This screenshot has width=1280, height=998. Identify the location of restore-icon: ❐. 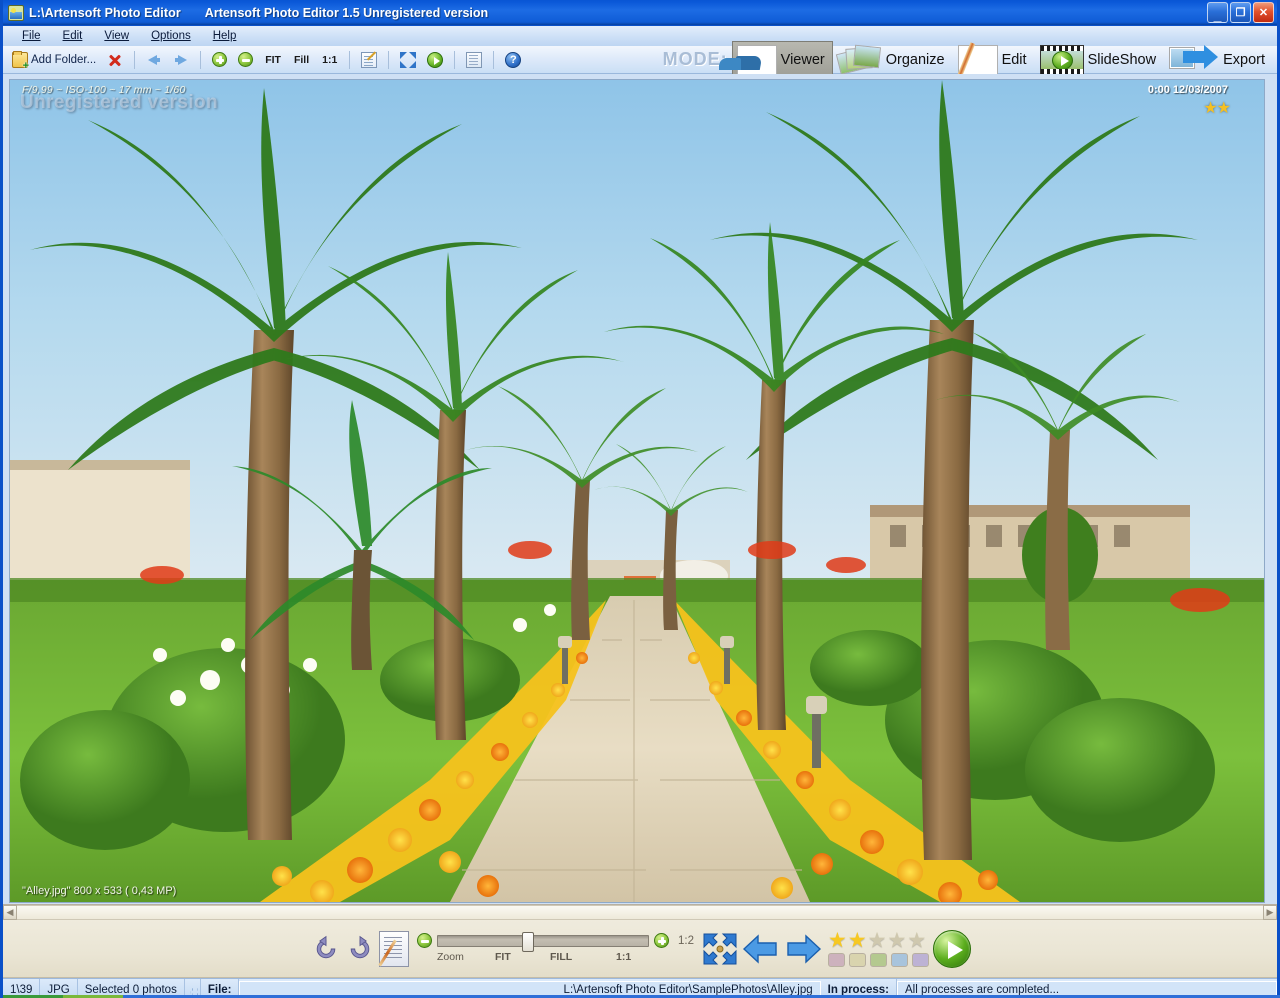
(1240, 13).